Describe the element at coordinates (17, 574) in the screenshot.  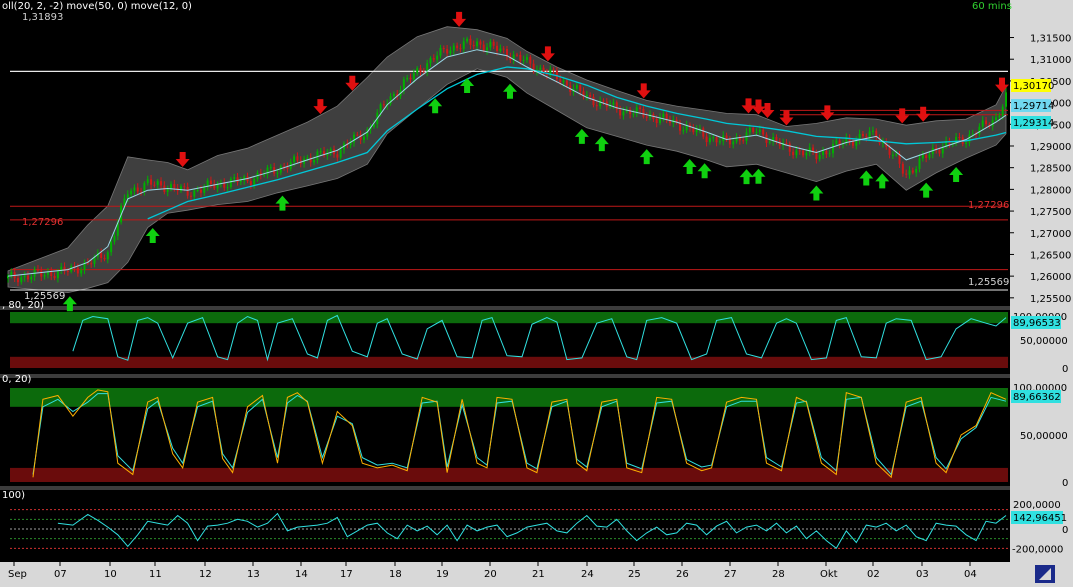
I see `time-tick-label: Sep` at that location.